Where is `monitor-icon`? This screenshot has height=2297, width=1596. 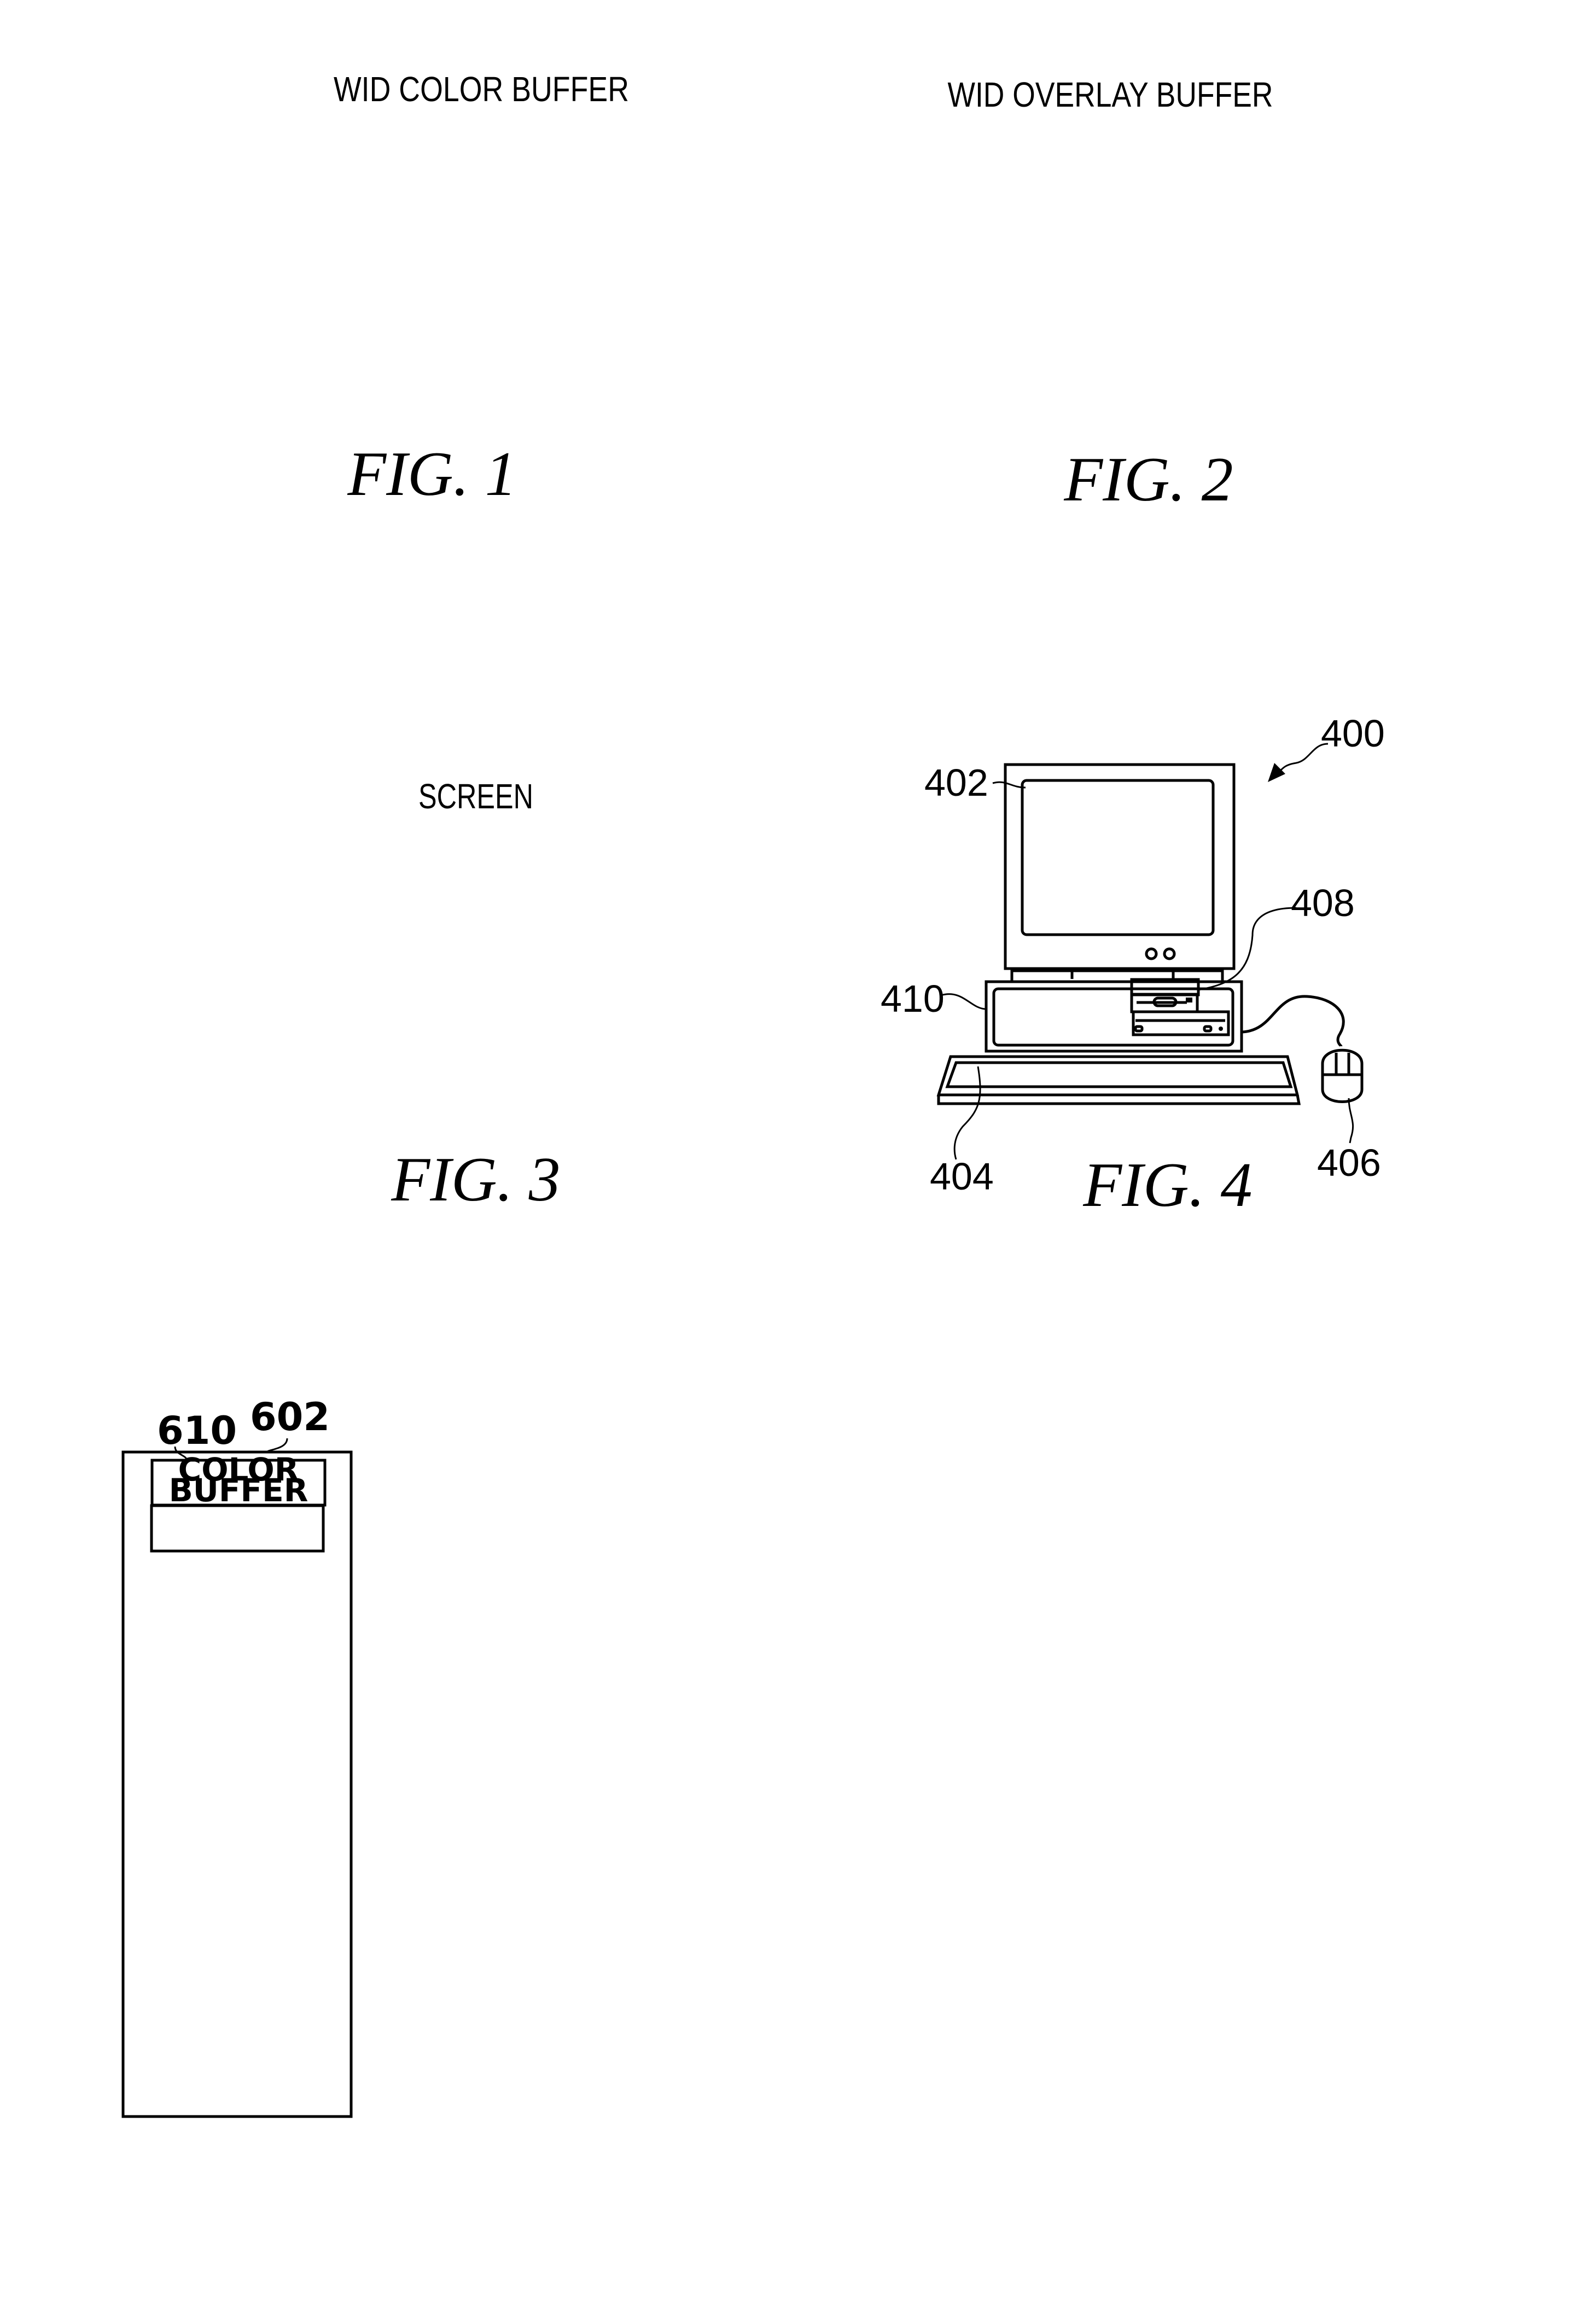
monitor-icon is located at coordinates (1120, 873).